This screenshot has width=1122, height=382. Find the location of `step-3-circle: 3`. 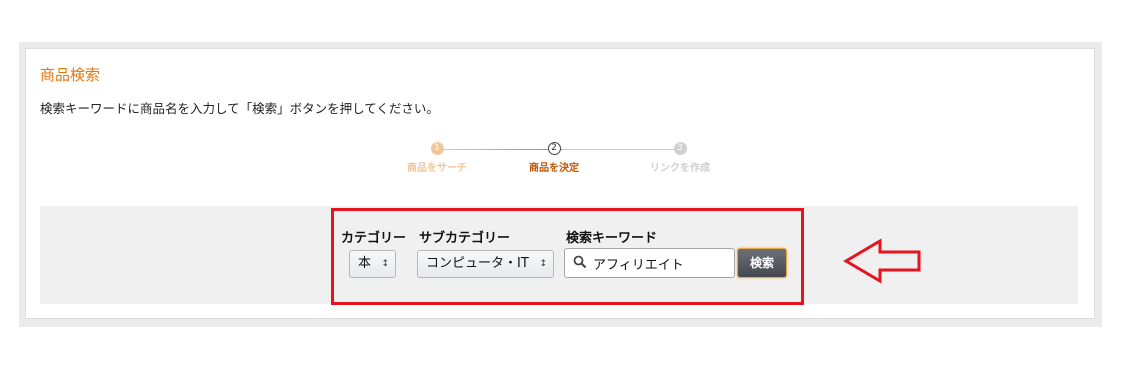

step-3-circle: 3 is located at coordinates (680, 148).